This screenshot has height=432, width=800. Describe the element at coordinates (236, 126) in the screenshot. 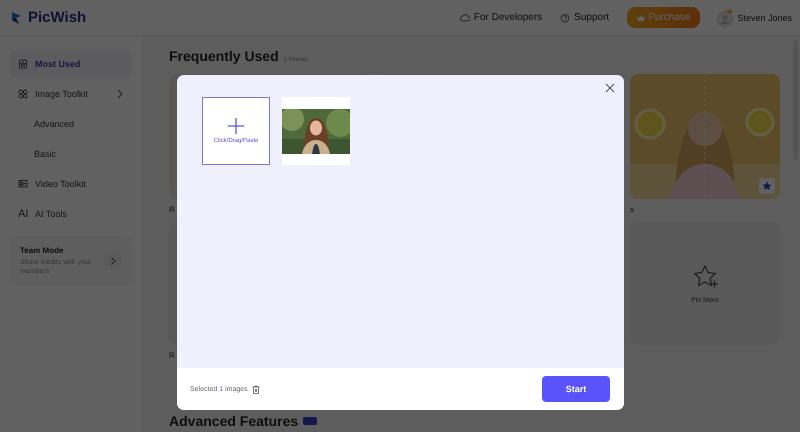

I see `plus-icon` at that location.